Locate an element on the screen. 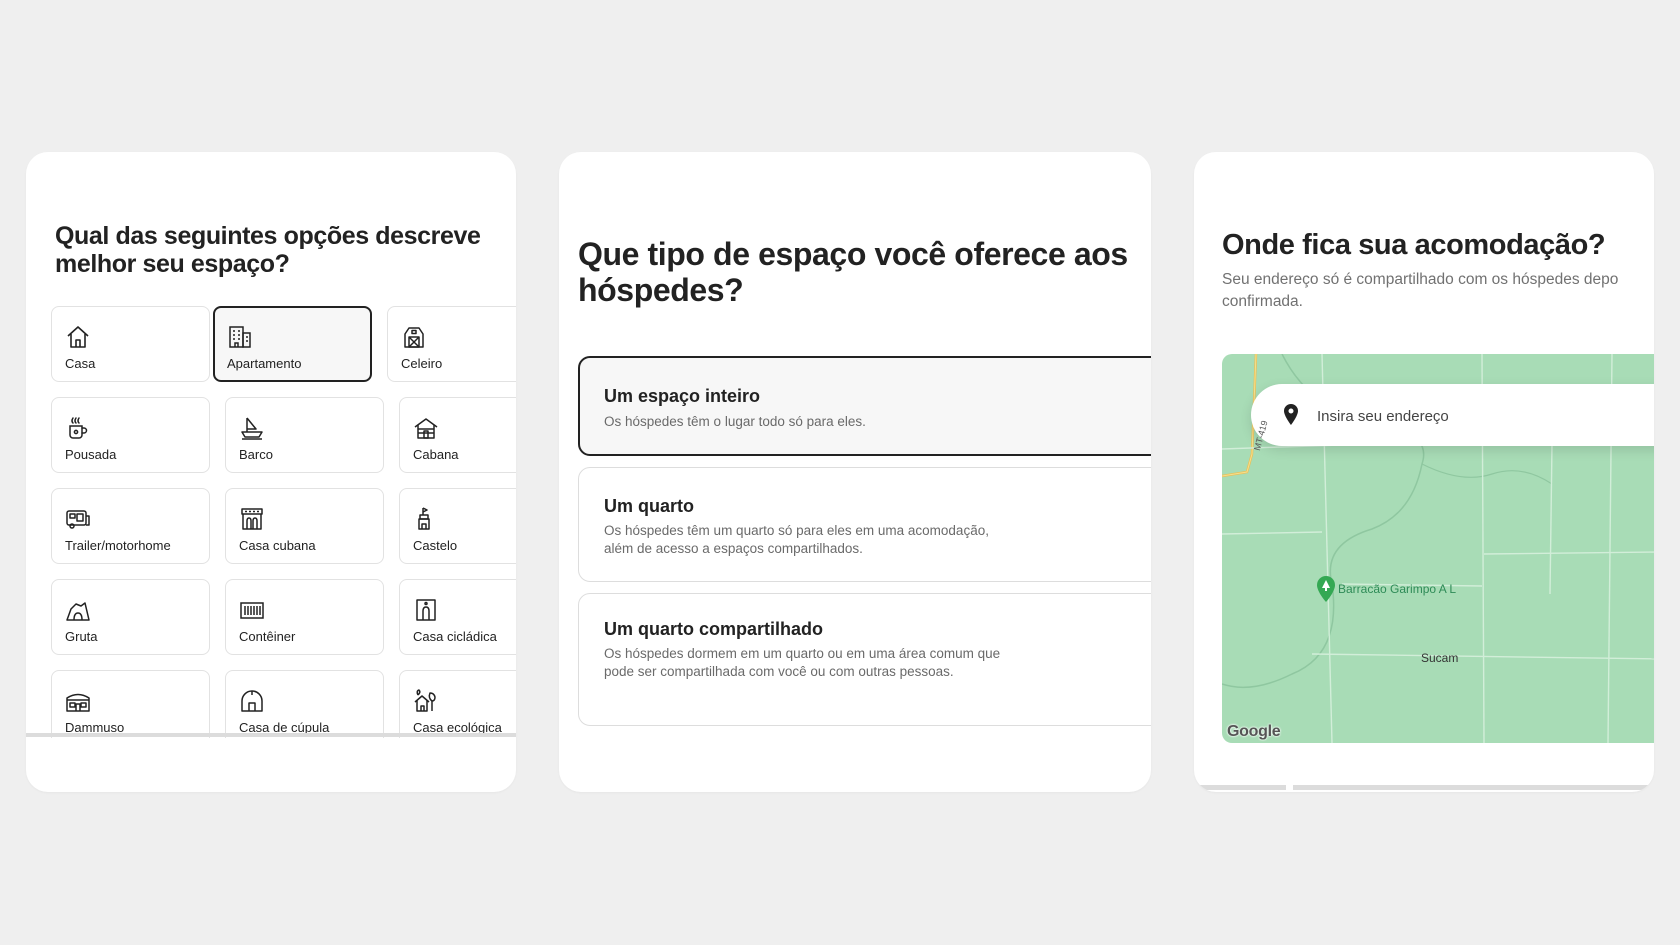  type-tile-dammuso: Dammuso is located at coordinates (130, 704).